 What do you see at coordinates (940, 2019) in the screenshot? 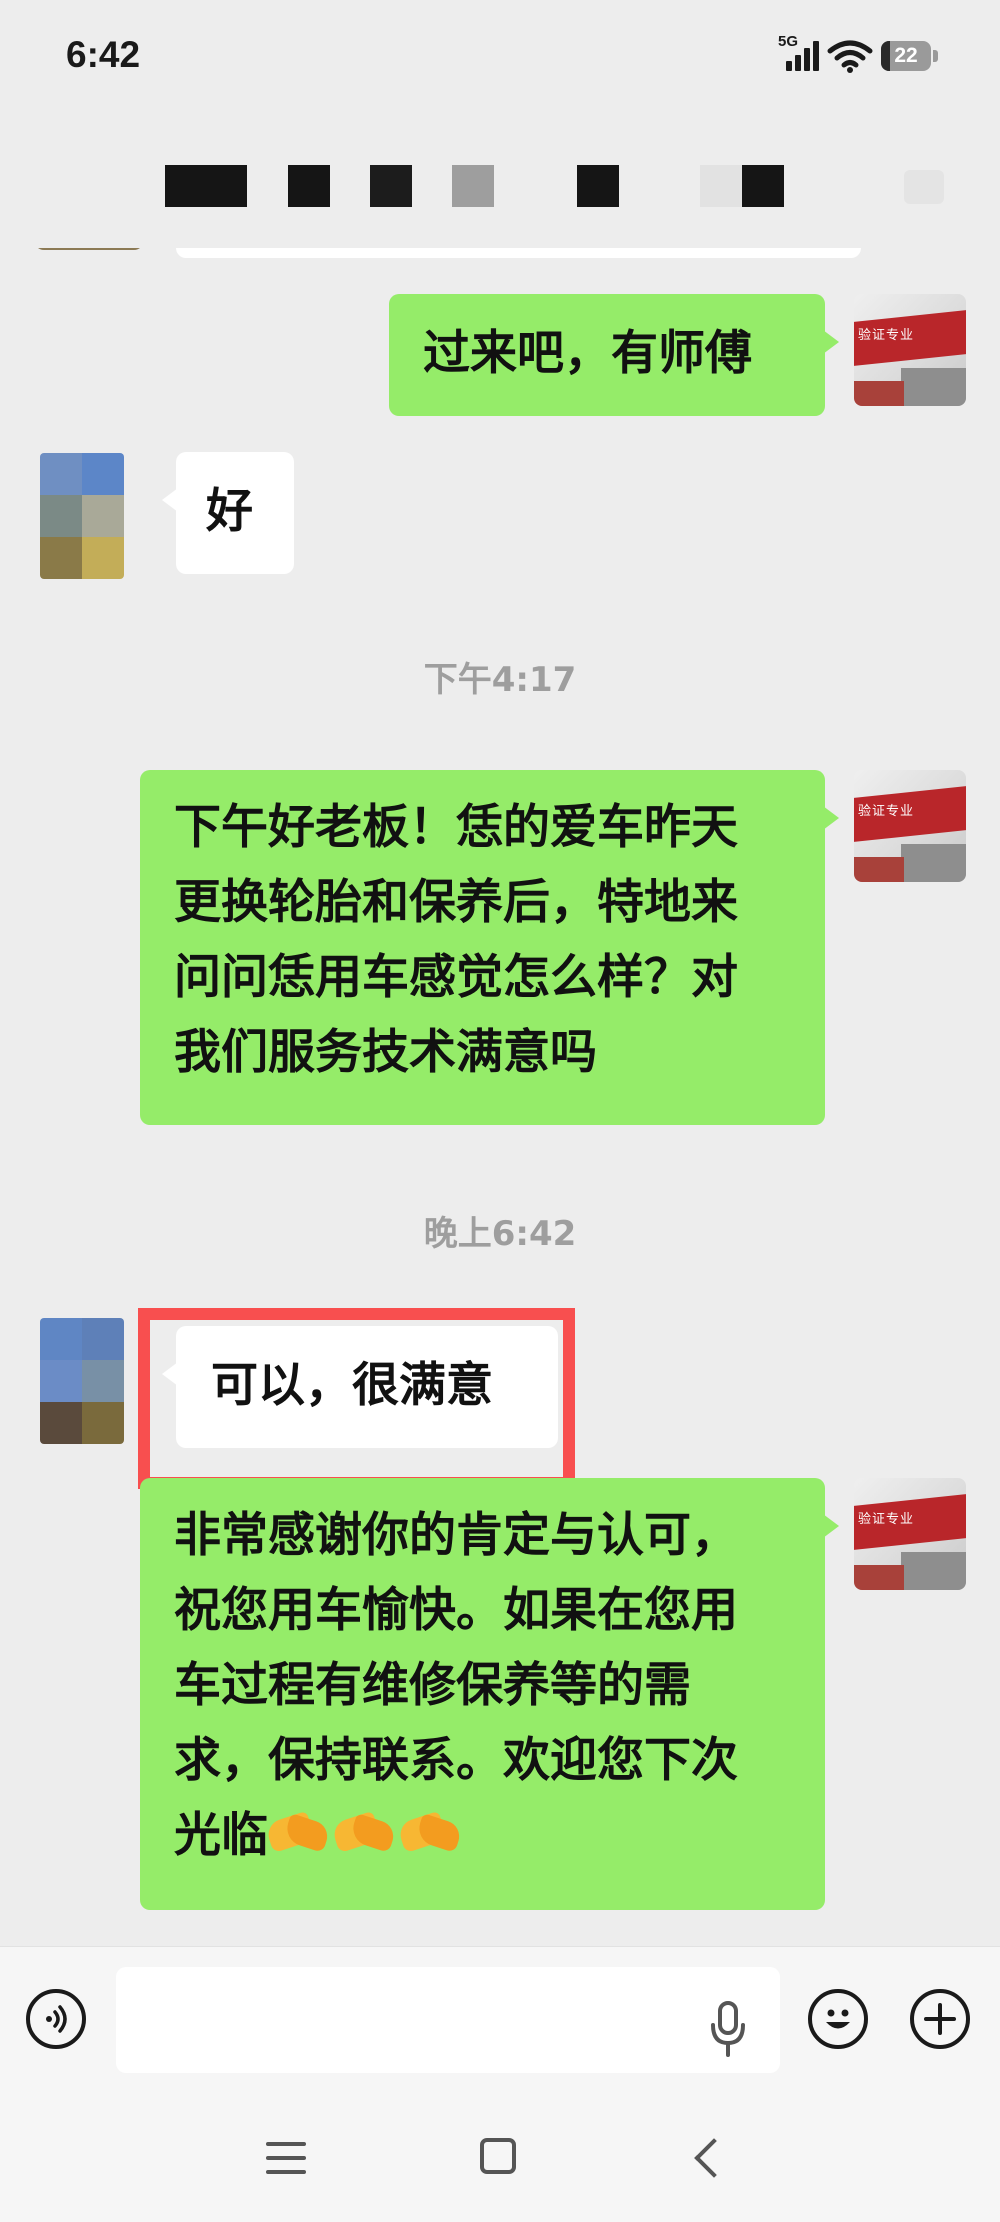
I see `plus-icon` at bounding box center [940, 2019].